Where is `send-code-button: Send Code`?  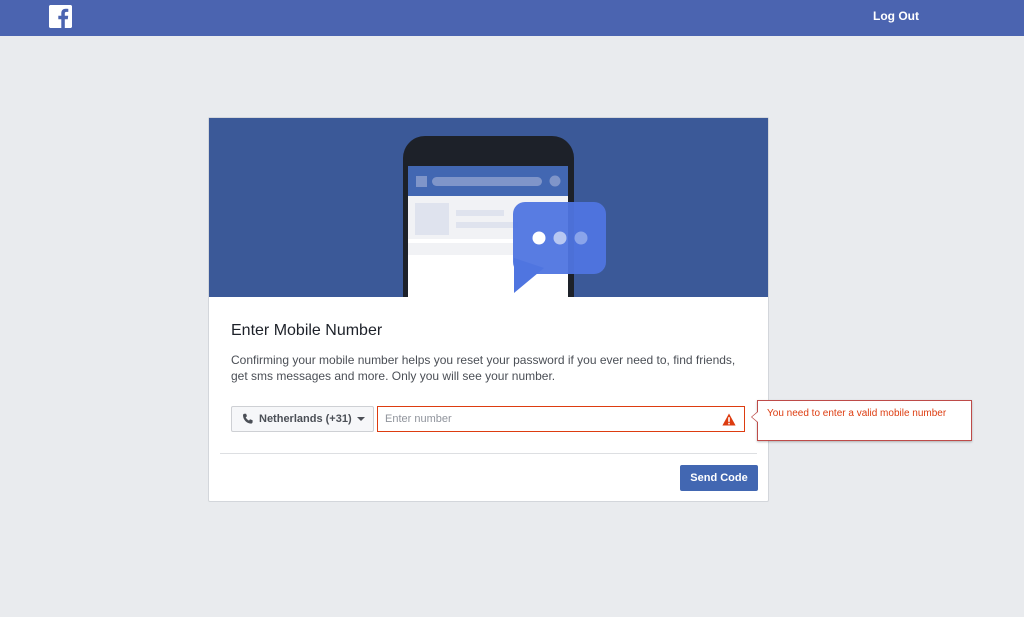 send-code-button: Send Code is located at coordinates (719, 478).